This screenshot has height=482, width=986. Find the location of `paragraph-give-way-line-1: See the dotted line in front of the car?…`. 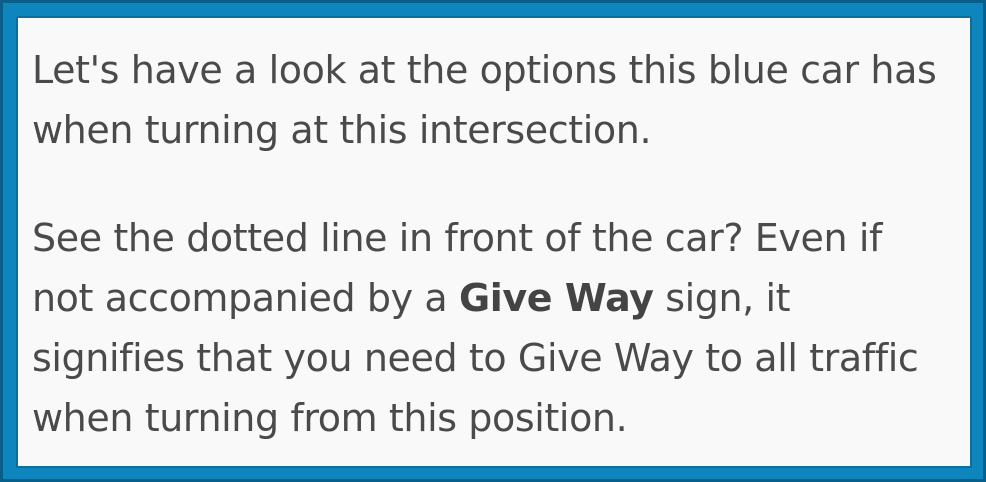

paragraph-give-way-line-1: See the dotted line in front of the car?… is located at coordinates (457, 238).